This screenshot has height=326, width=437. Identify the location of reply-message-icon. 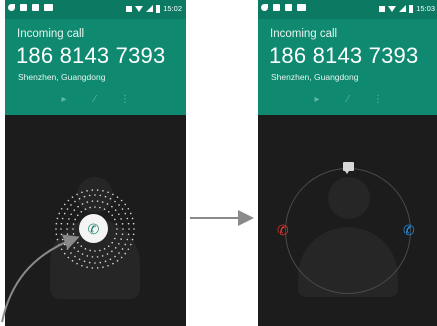
(348, 168).